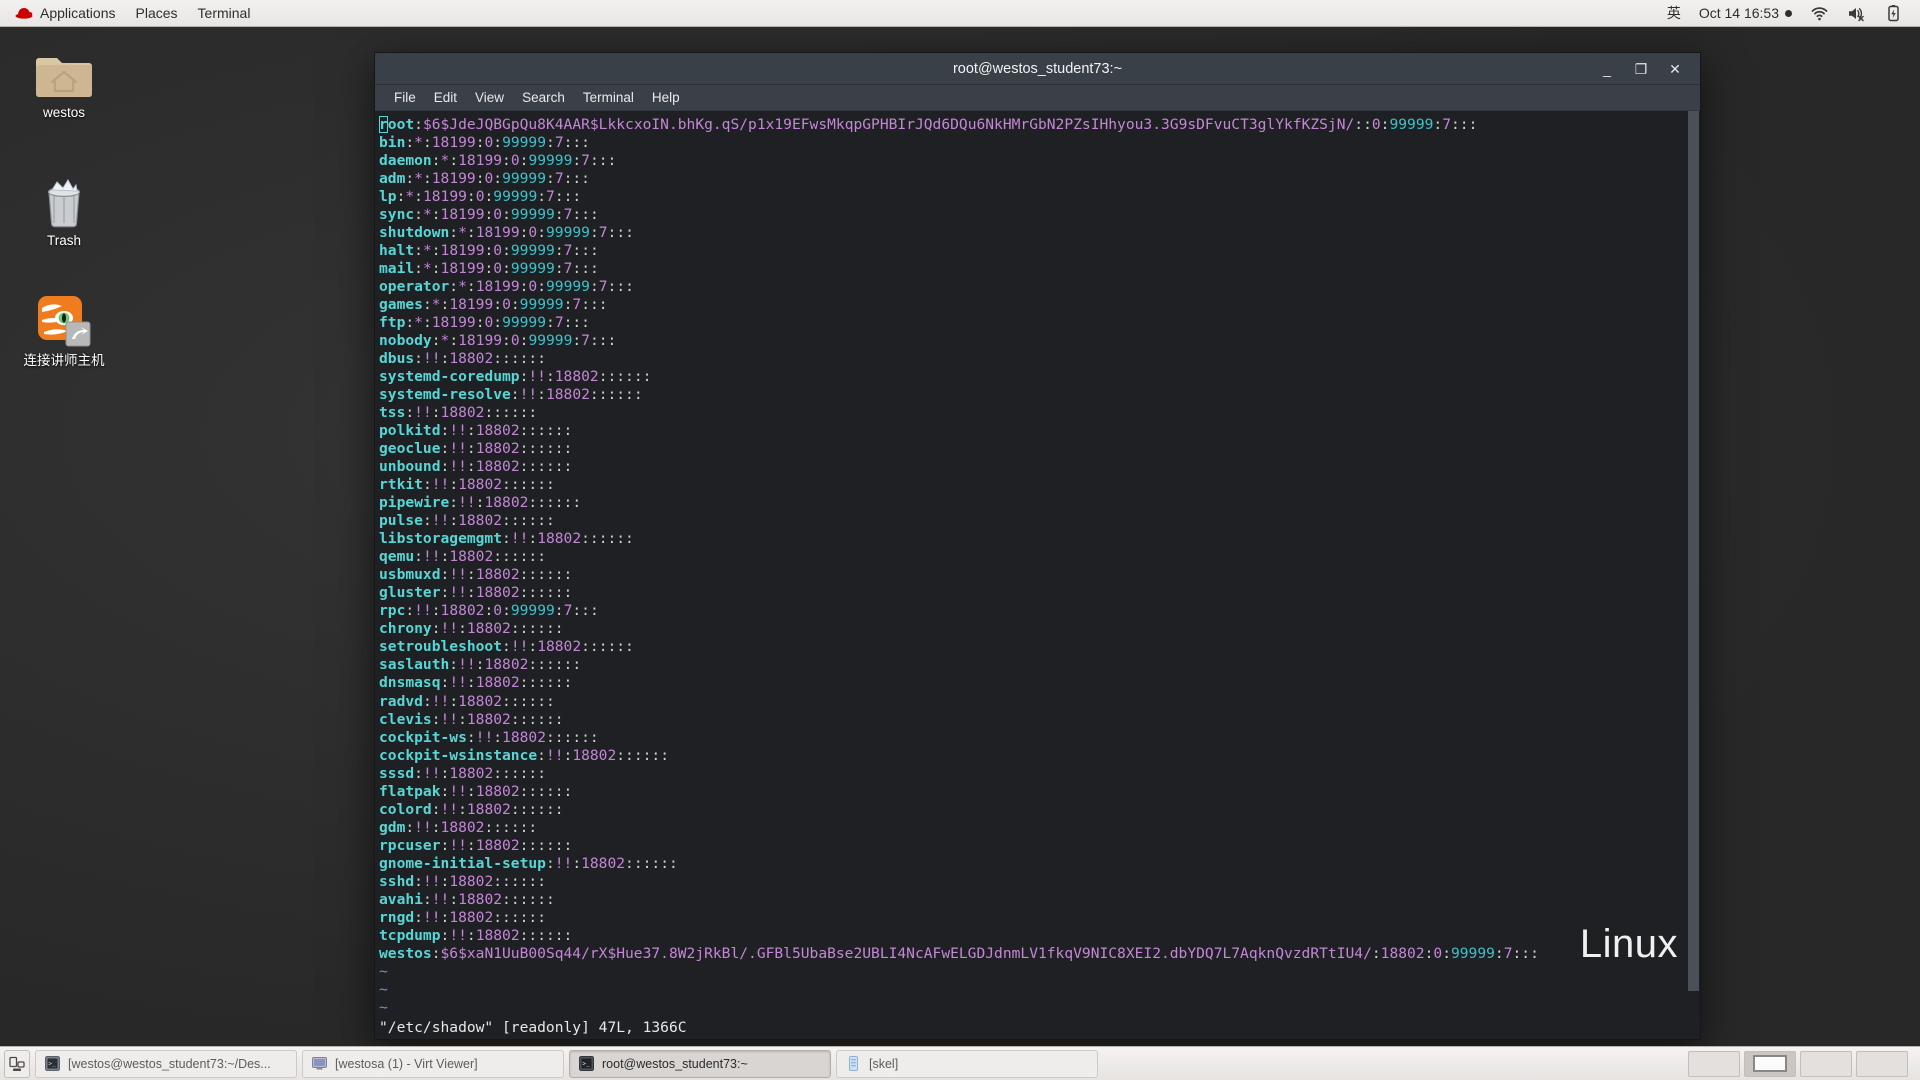 The height and width of the screenshot is (1080, 1920). I want to click on terminal-line: nobody:*:18199:0:99999:7:::, so click(498, 341).